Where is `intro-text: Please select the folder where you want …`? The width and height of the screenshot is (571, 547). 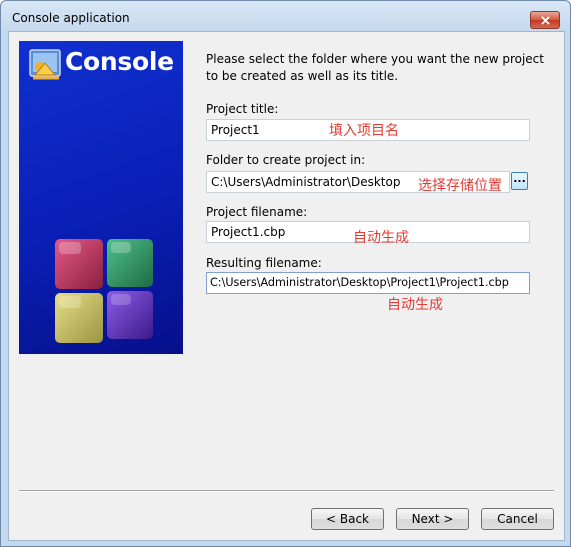 intro-text: Please select the folder where you want … is located at coordinates (375, 67).